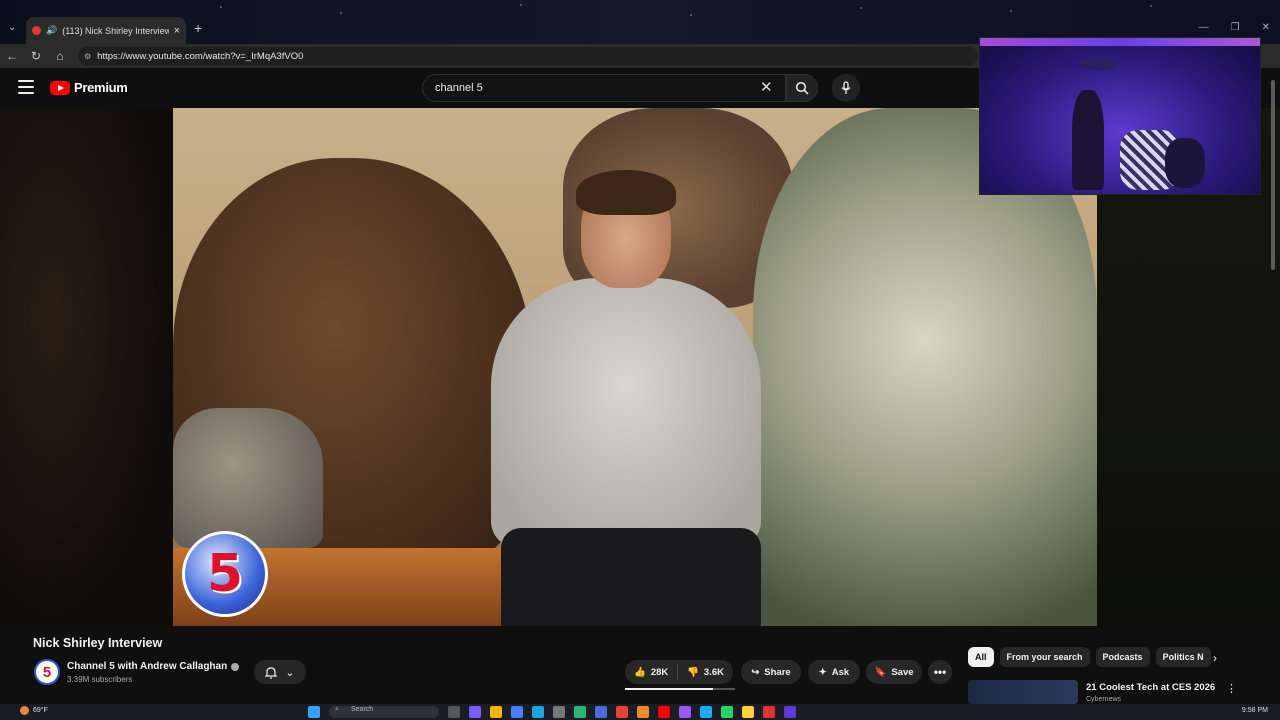 This screenshot has height=720, width=1280. Describe the element at coordinates (1183, 657) in the screenshot. I see `chip-politics: Politics N` at that location.